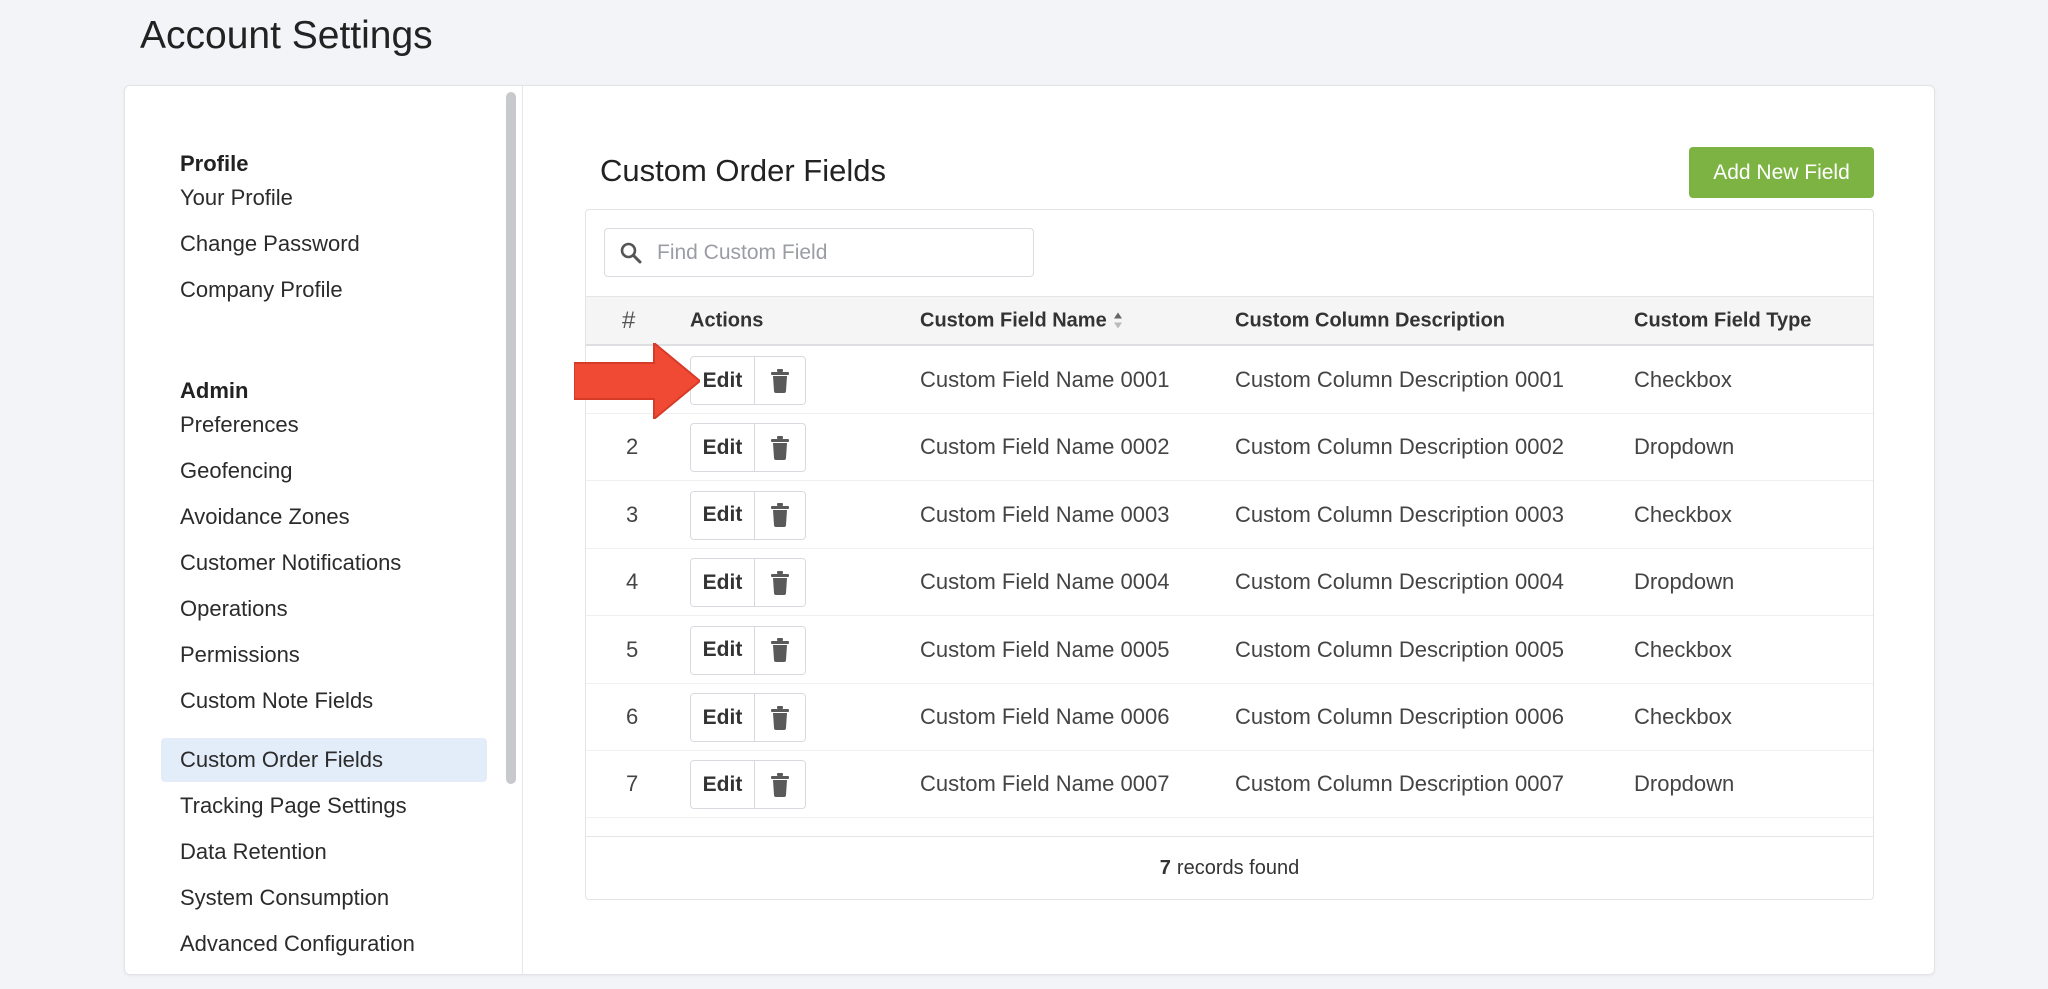 The width and height of the screenshot is (2048, 989). Describe the element at coordinates (1045, 582) in the screenshot. I see `field-name: Custom Field Name 0004` at that location.